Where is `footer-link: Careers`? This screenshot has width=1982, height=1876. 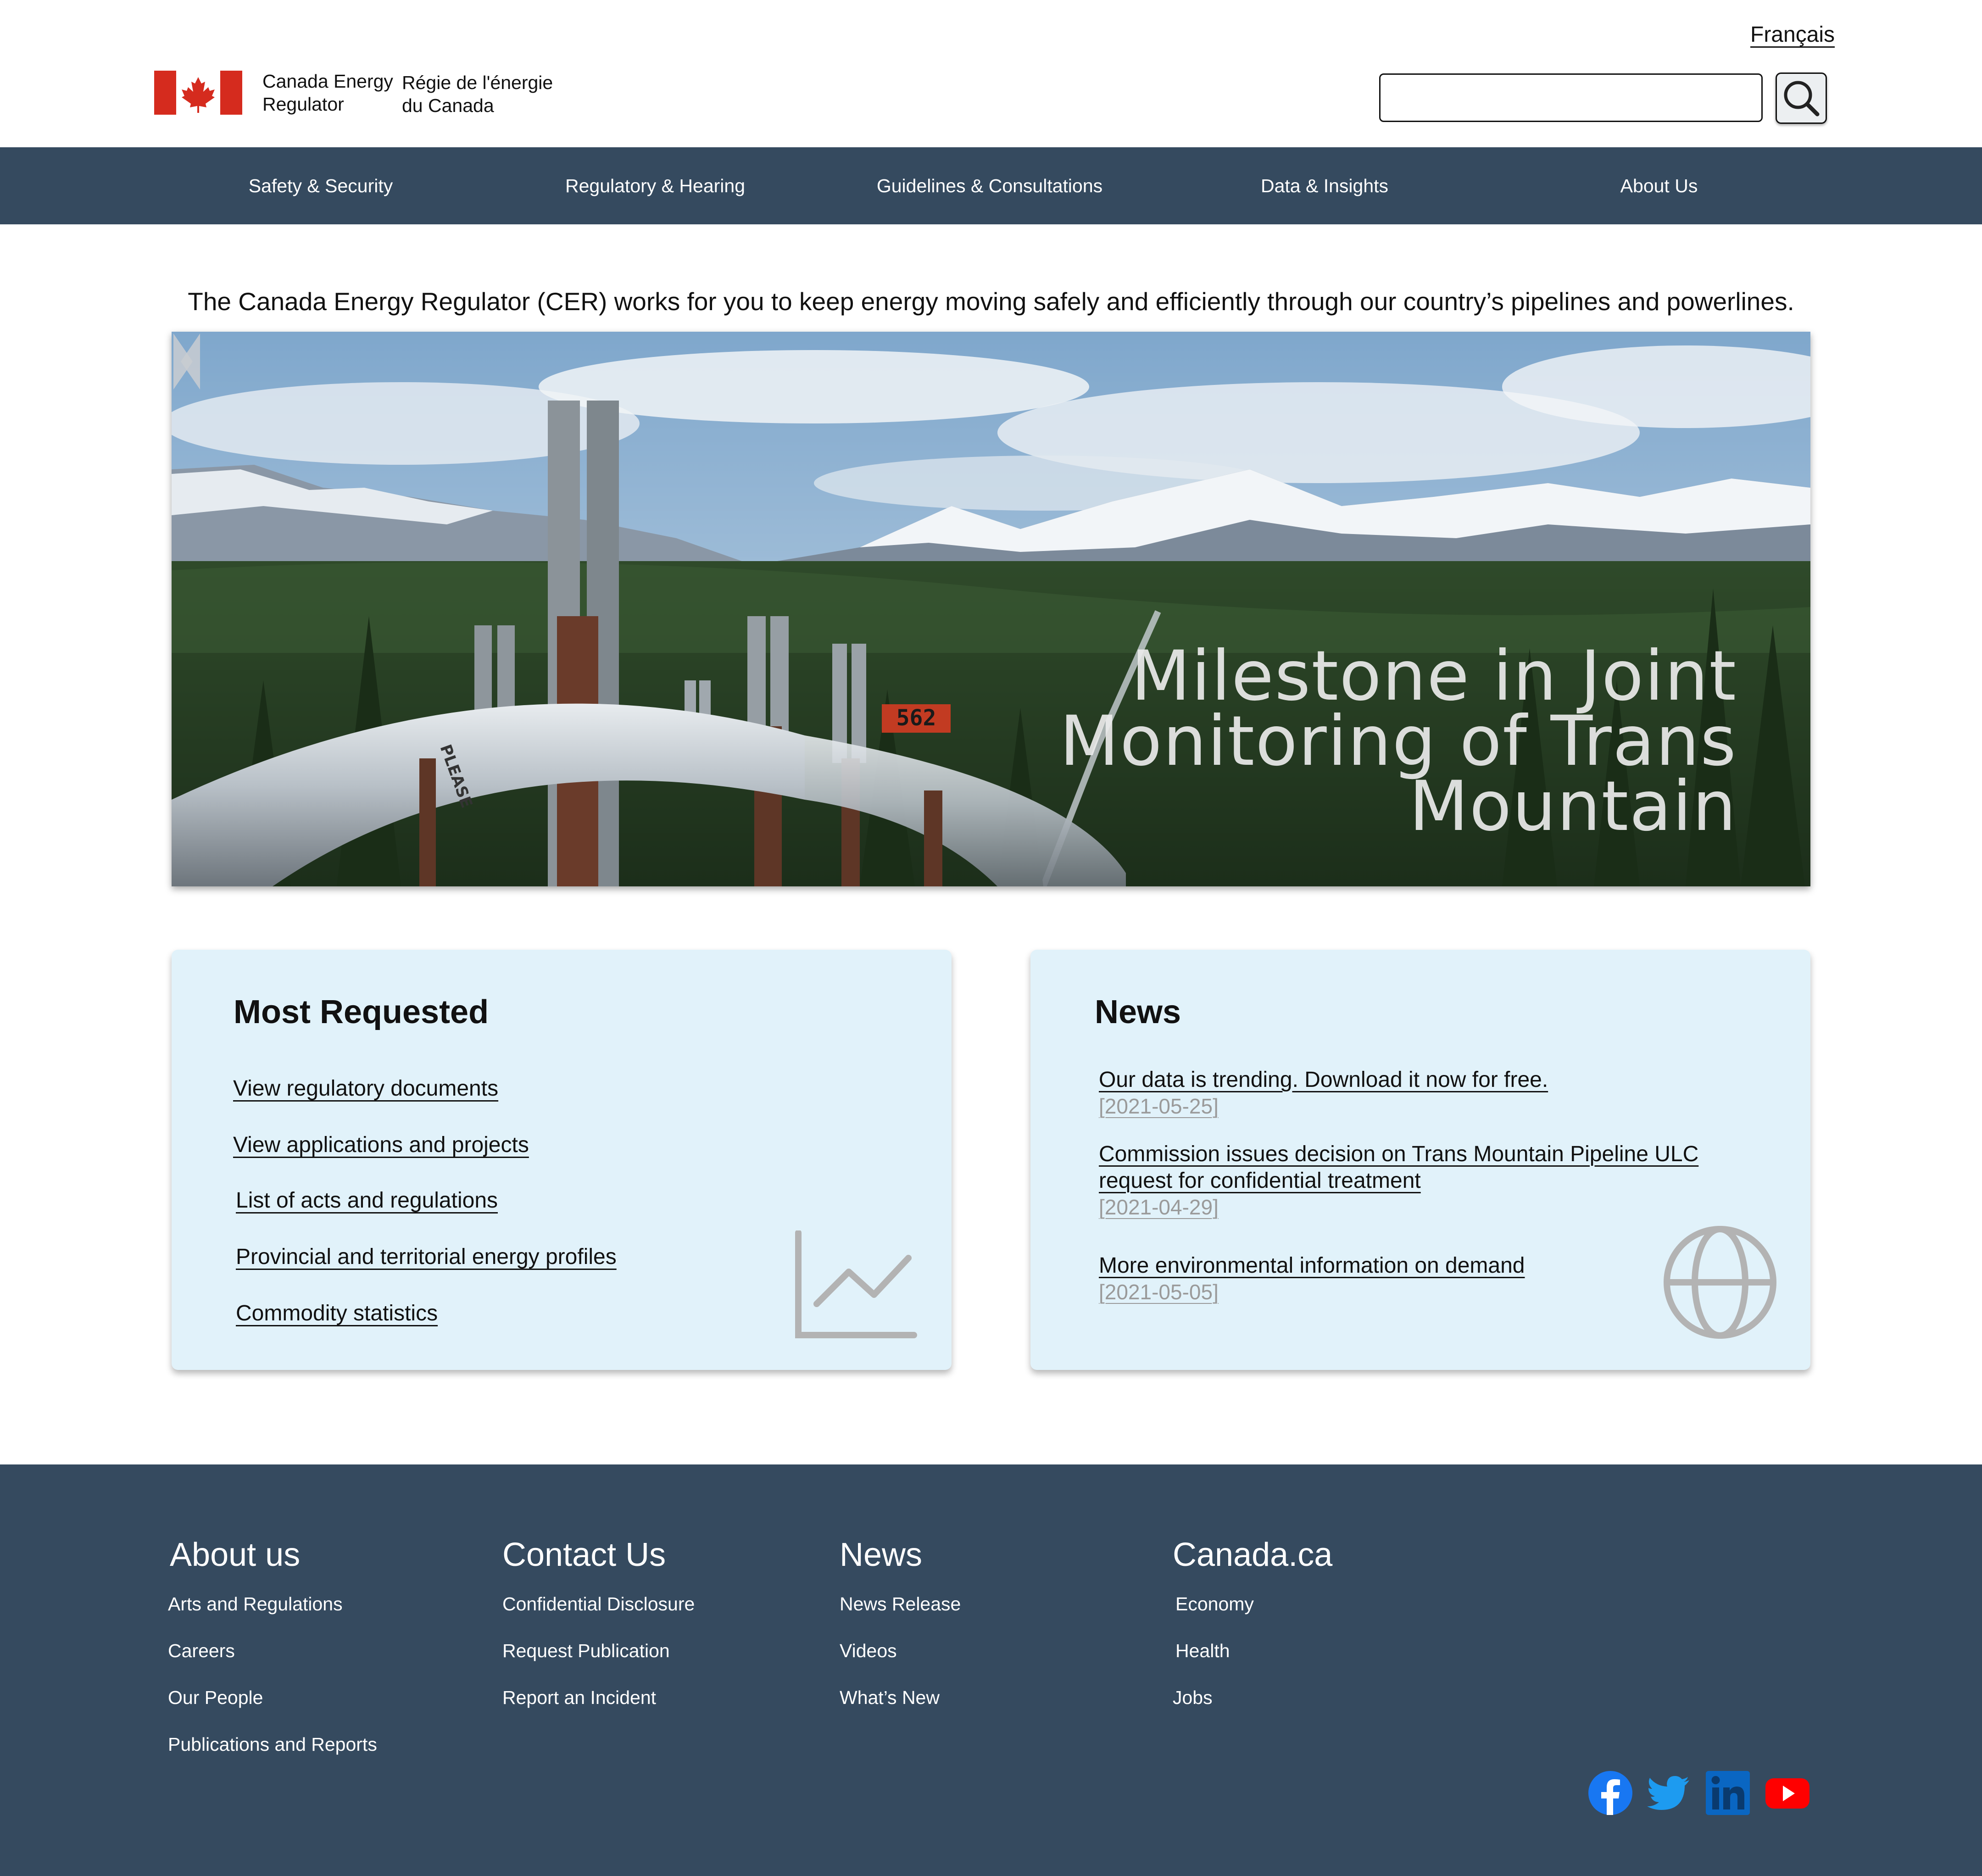
footer-link: Careers is located at coordinates (272, 1661).